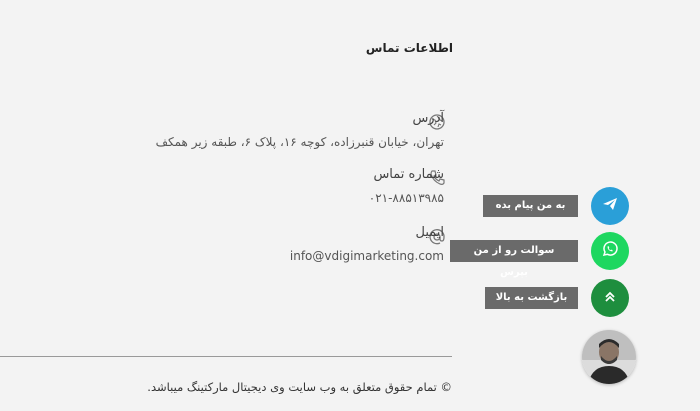 Image resolution: width=700 pixels, height=411 pixels. I want to click on message-tooltip: به من پیام بده, so click(530, 206).